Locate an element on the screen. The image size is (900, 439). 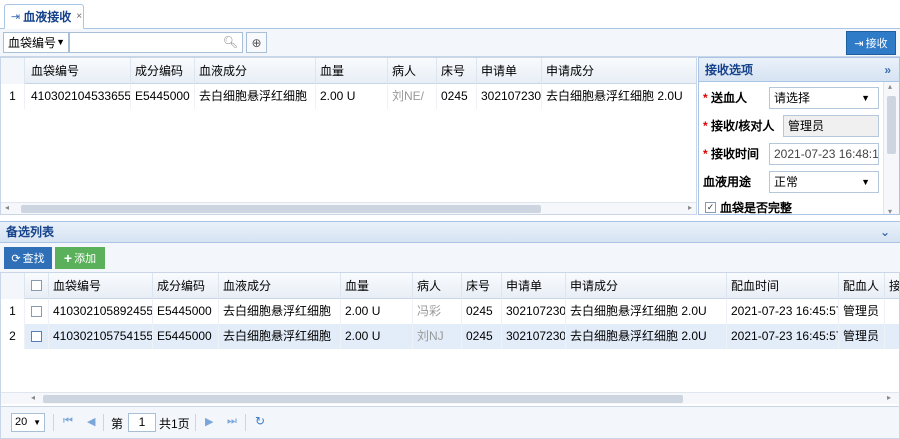
last-page-icon: ⏭ is located at coordinates (232, 421).